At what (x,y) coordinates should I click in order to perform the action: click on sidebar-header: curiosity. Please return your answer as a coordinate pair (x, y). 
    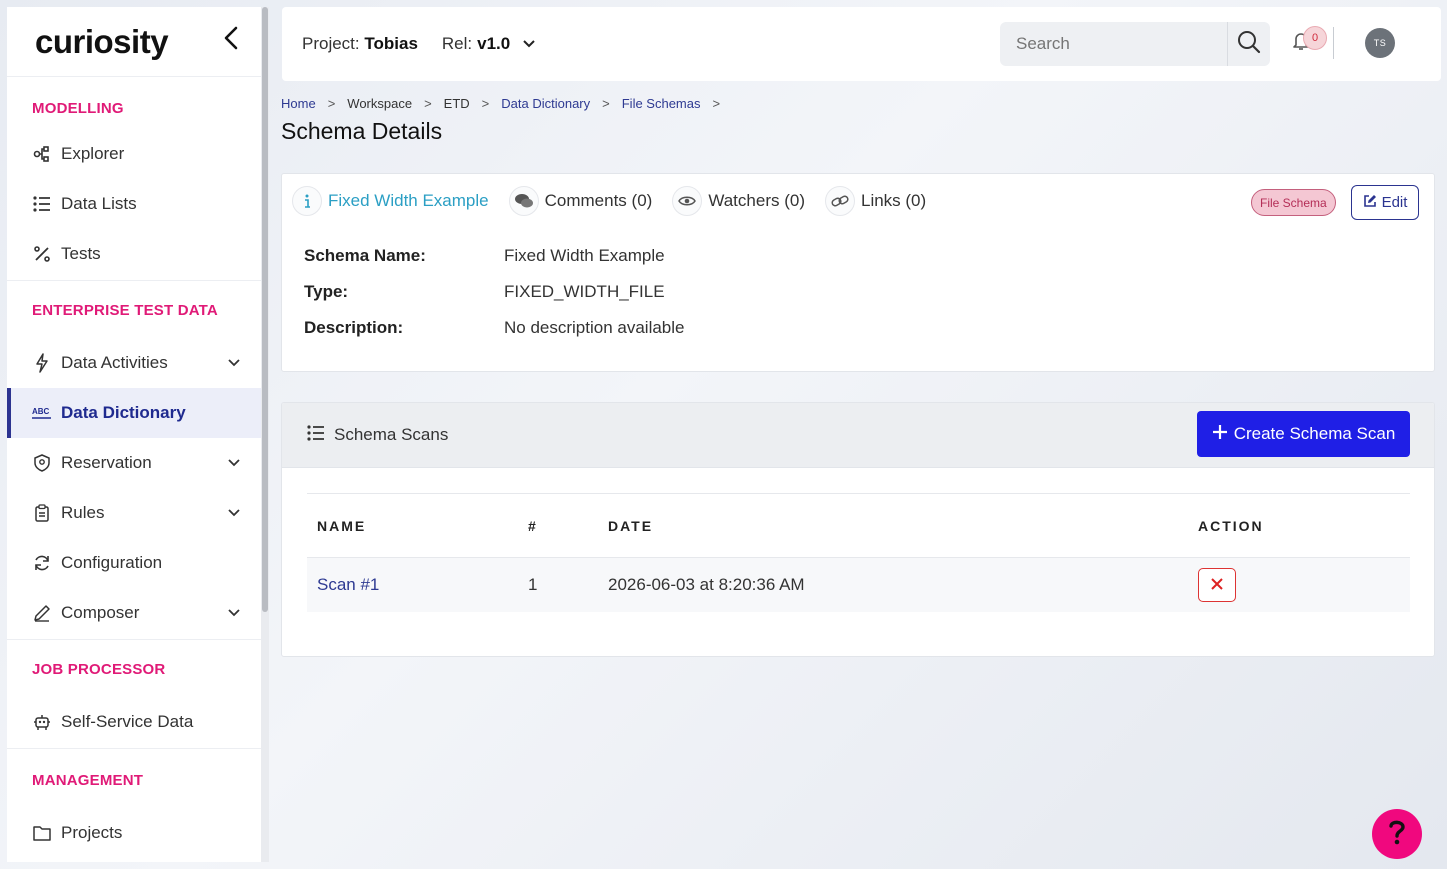
    Looking at the image, I should click on (134, 42).